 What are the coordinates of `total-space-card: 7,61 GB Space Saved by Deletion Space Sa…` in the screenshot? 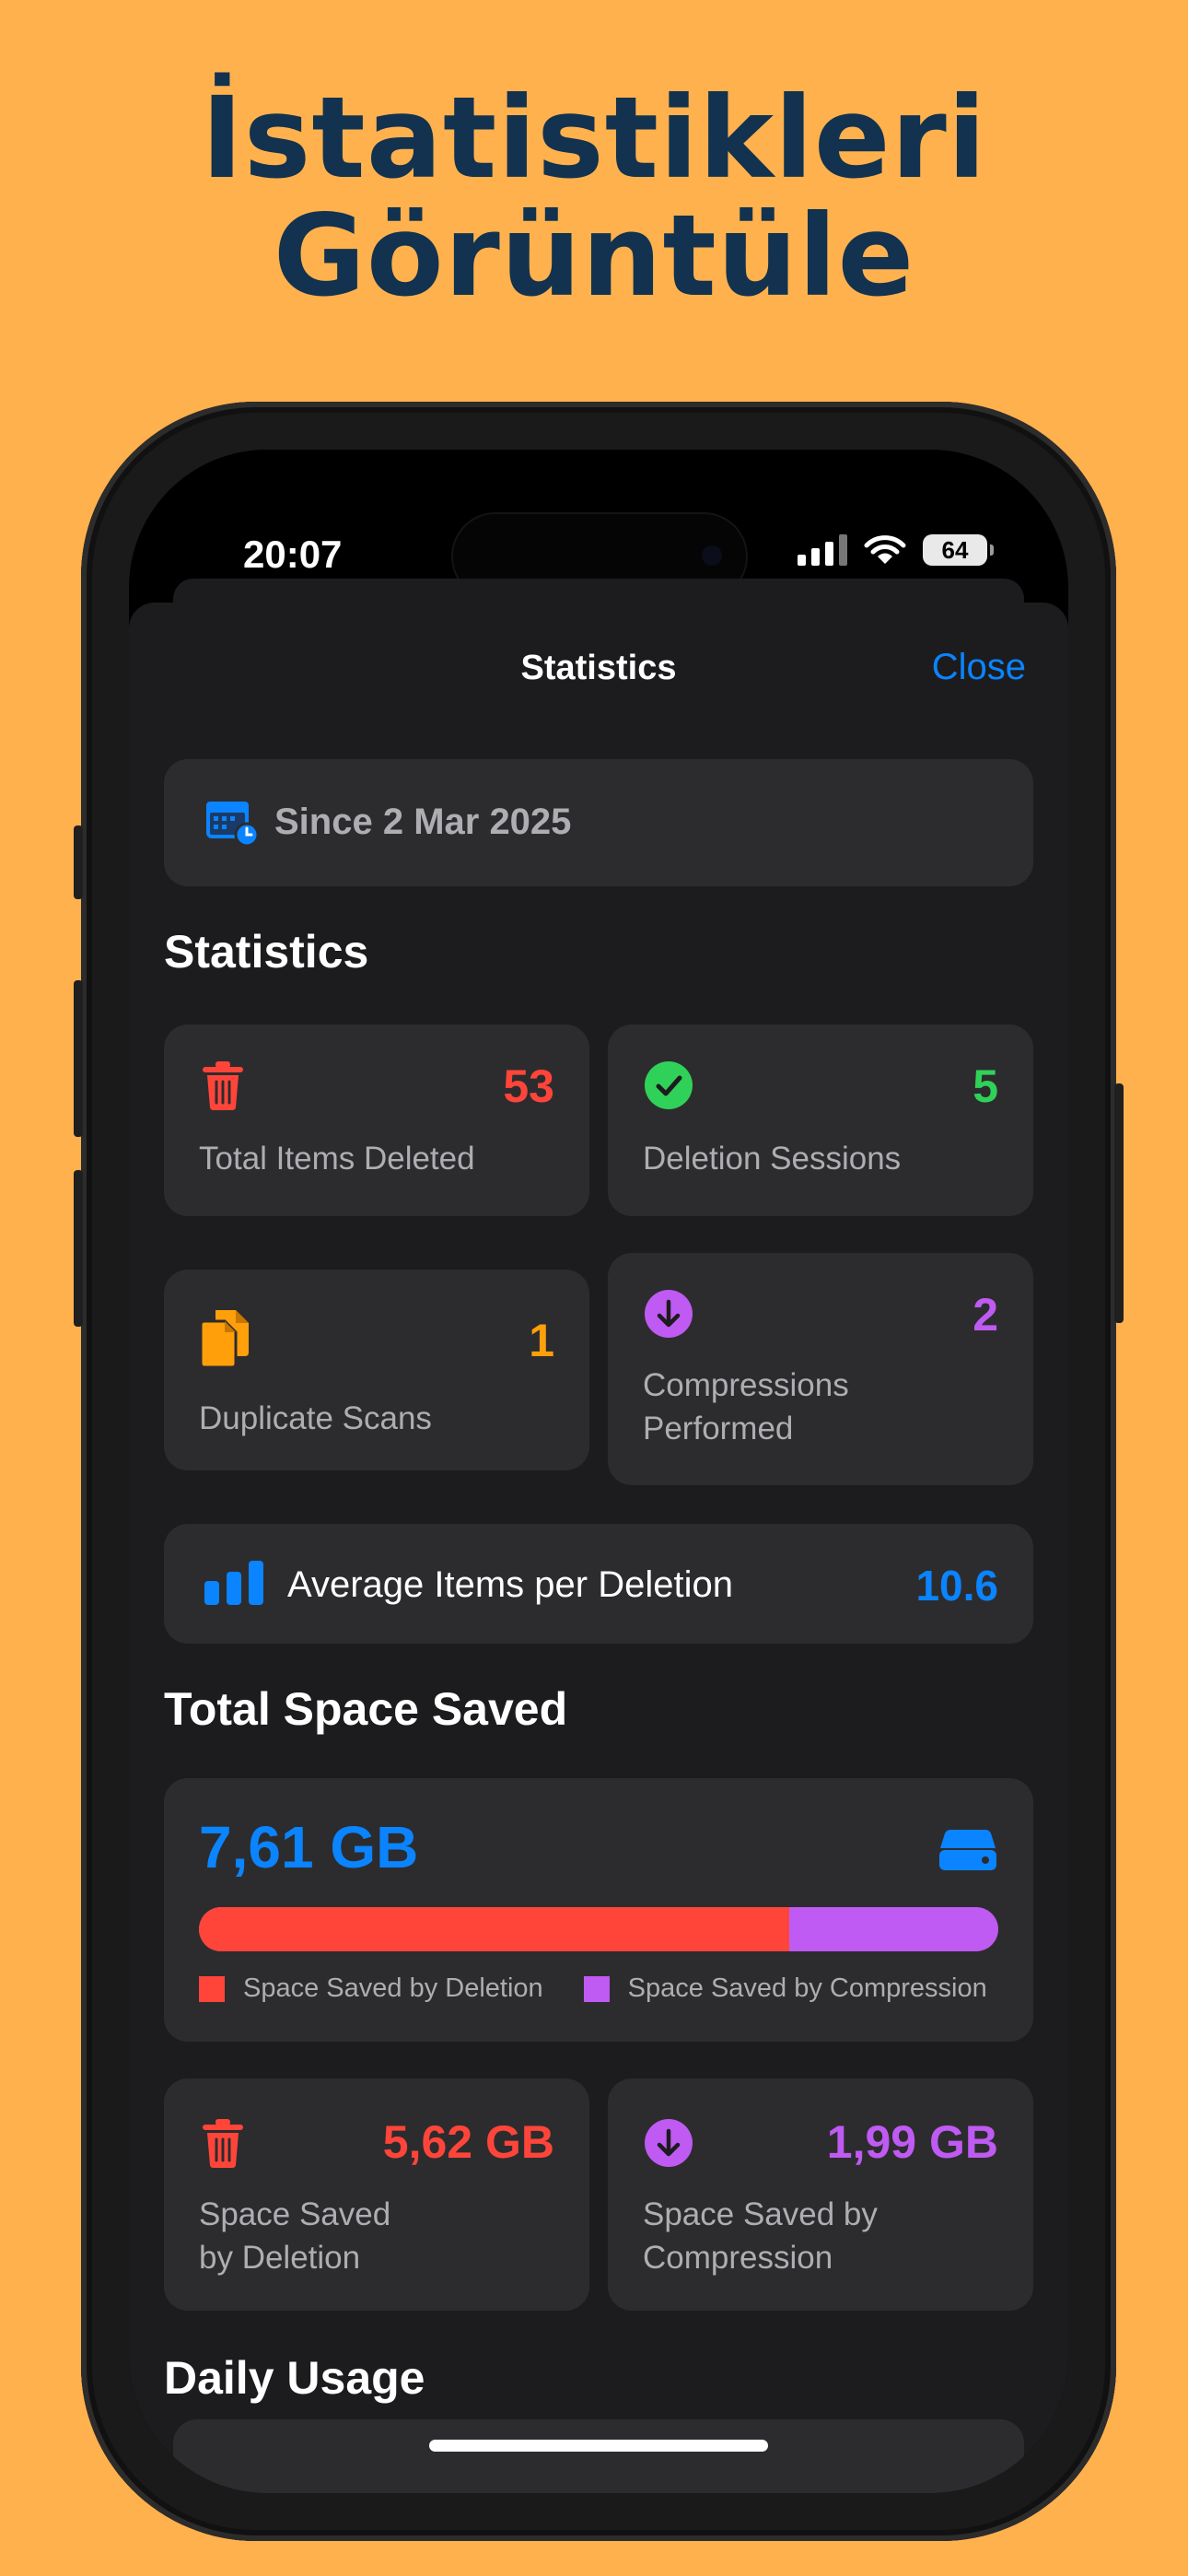 It's located at (598, 1910).